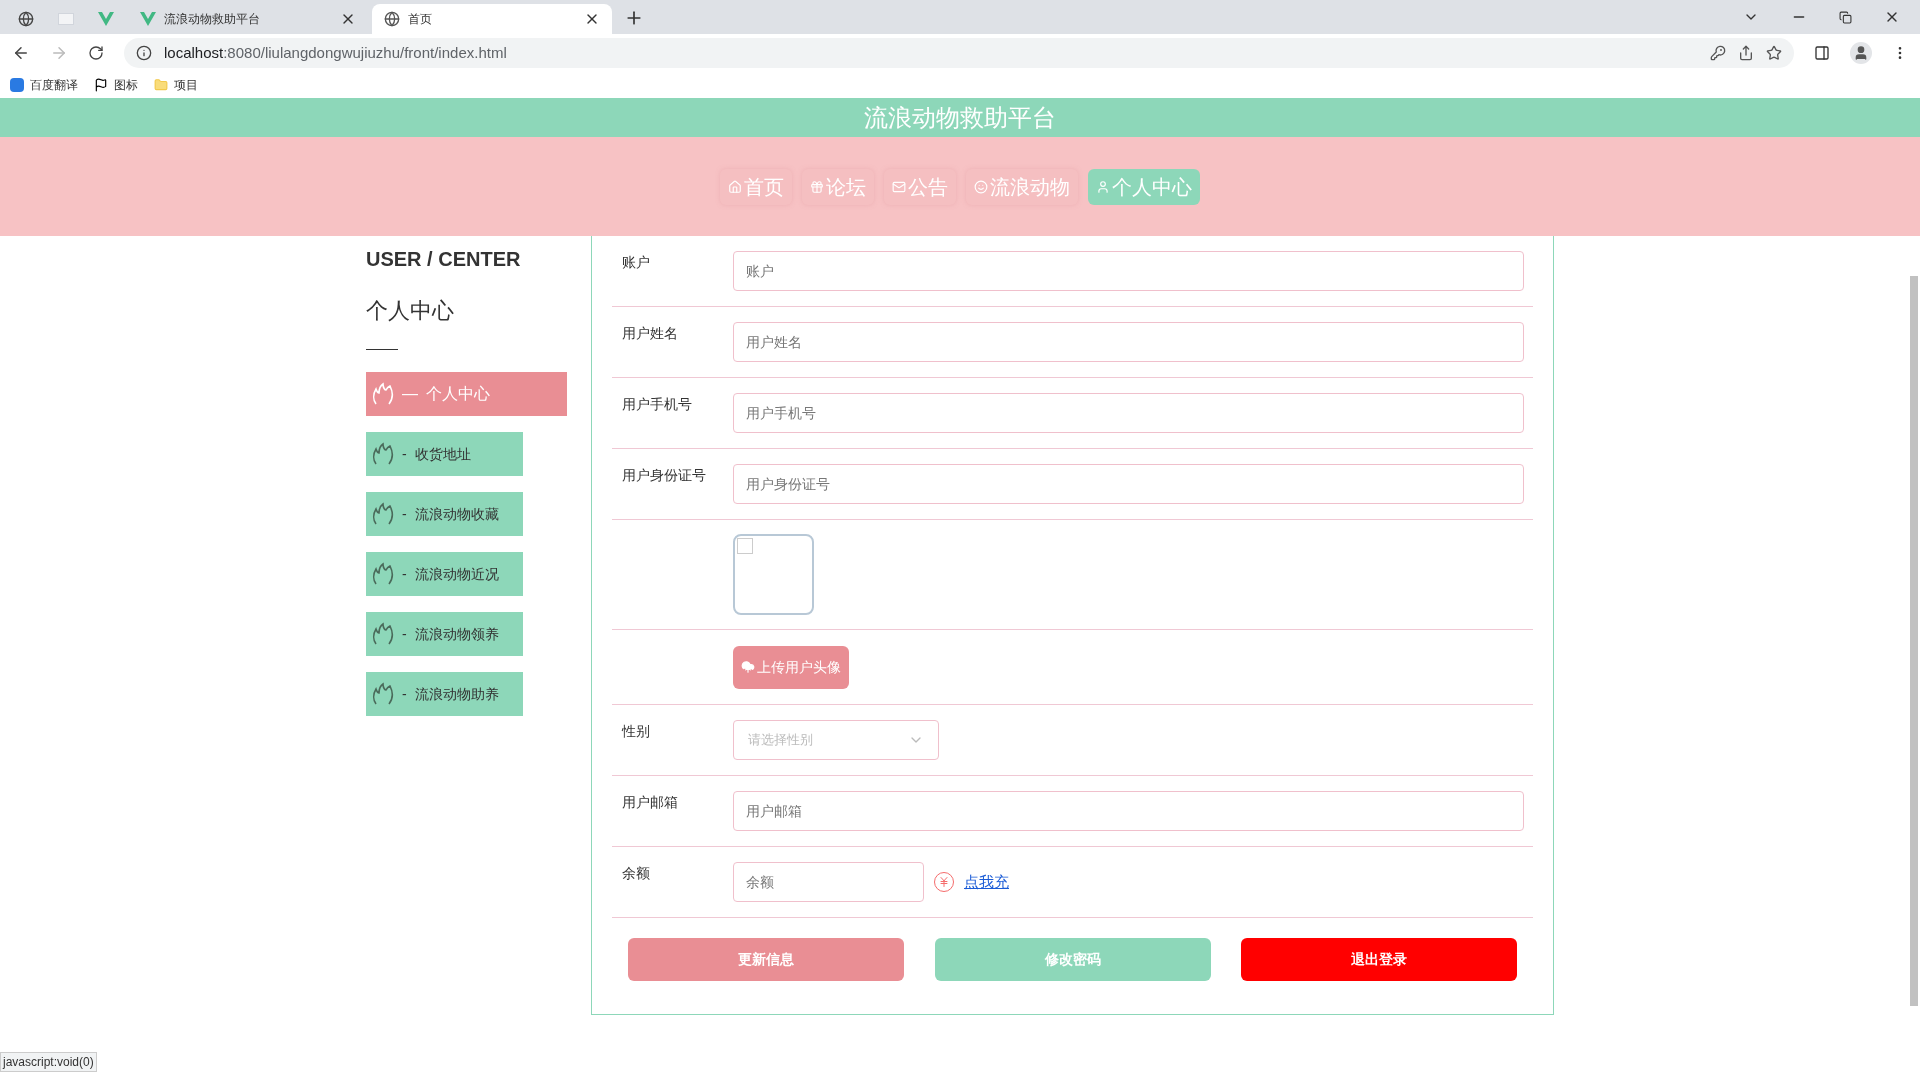  What do you see at coordinates (456, 634) in the screenshot?
I see `item-label: 流浪动物领养` at bounding box center [456, 634].